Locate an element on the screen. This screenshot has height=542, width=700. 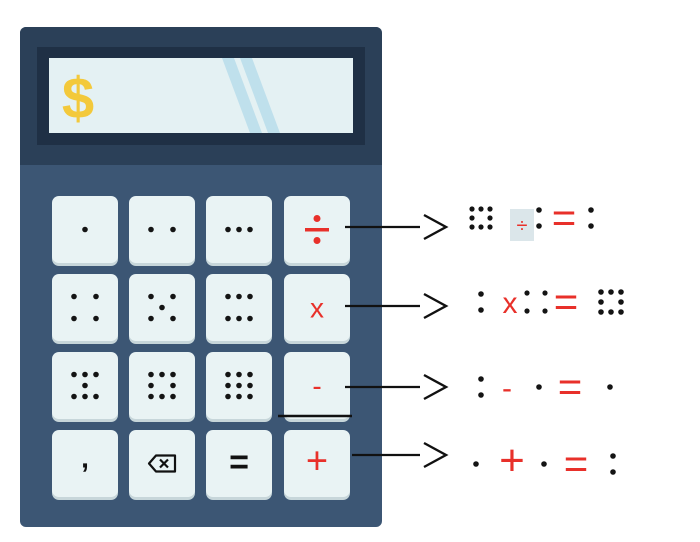
key-divide is located at coordinates (317, 231).